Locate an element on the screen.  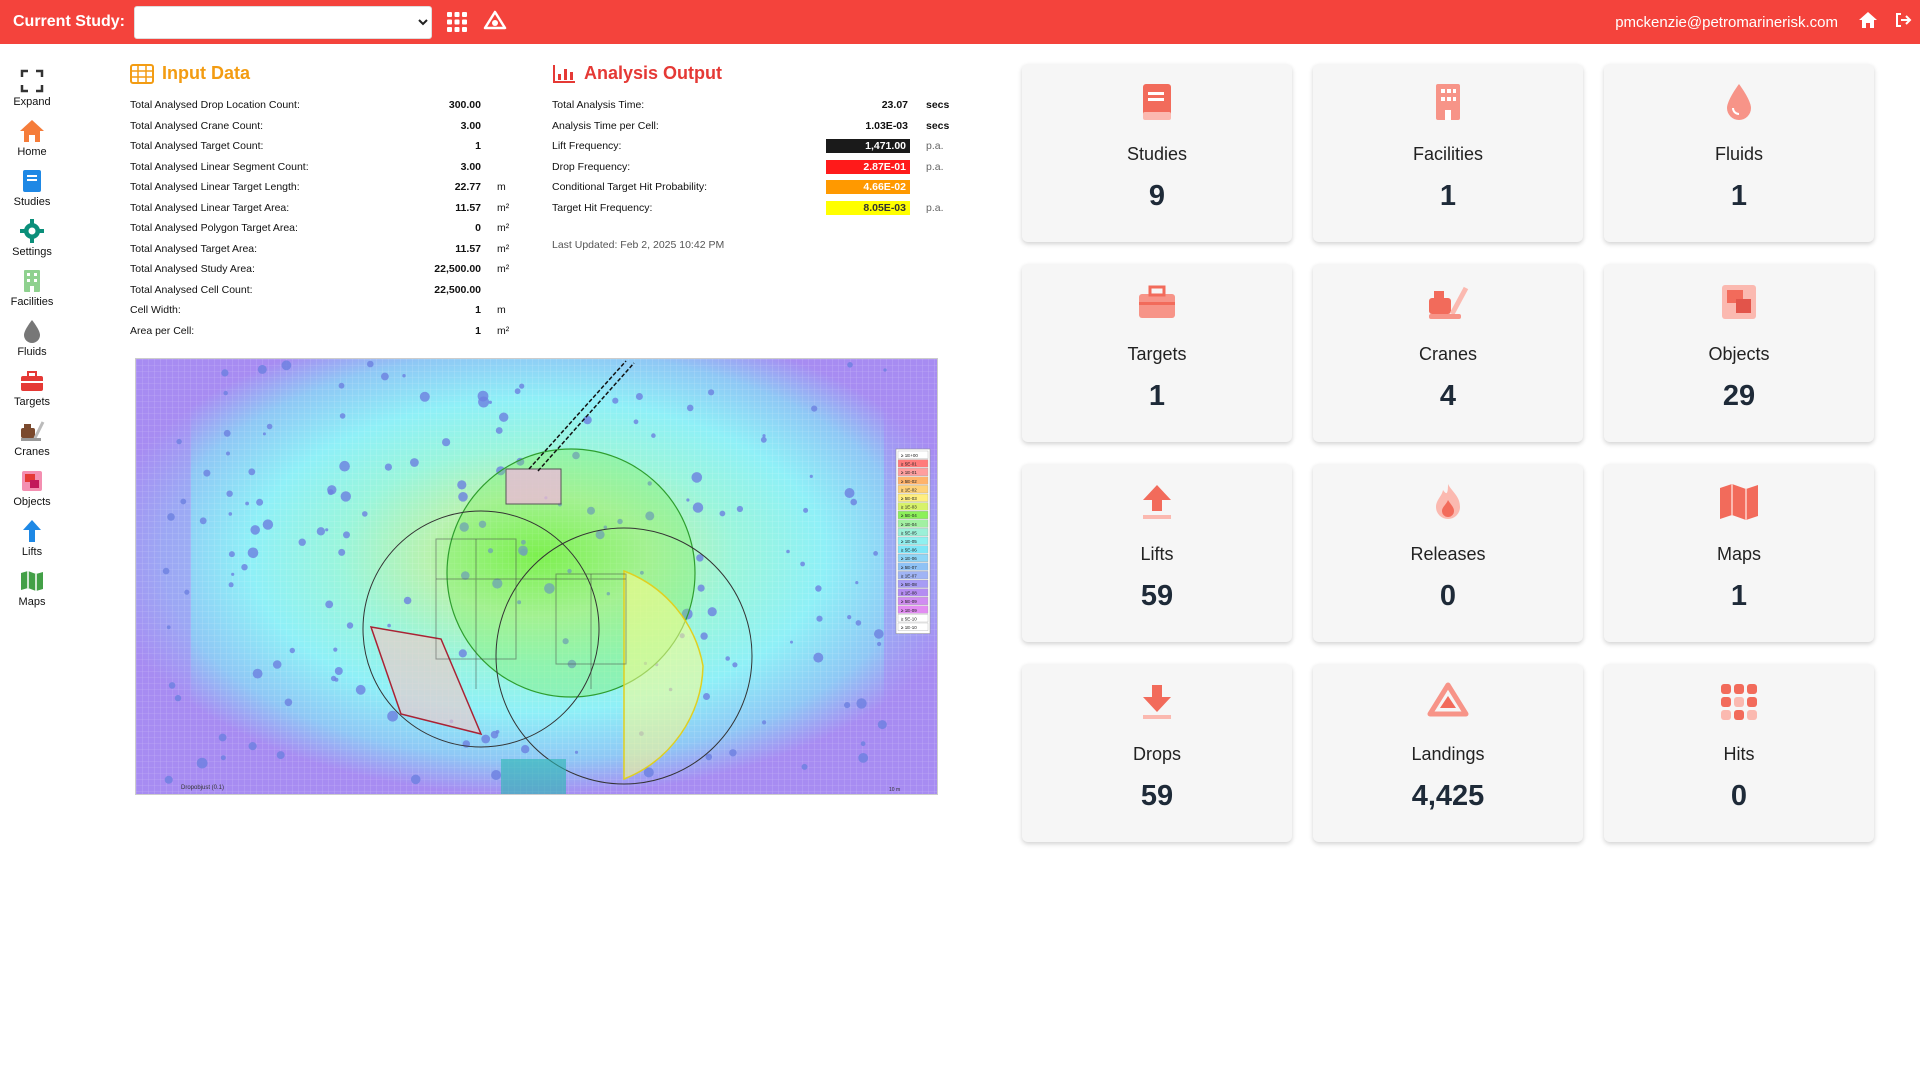
input-row: Total Analysed Linear Segment Count: 3.00 is located at coordinates (325, 167).